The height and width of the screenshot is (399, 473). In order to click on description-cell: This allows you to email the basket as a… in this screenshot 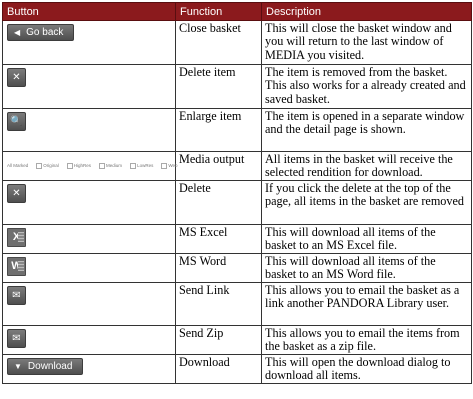, I will do `click(366, 304)`.